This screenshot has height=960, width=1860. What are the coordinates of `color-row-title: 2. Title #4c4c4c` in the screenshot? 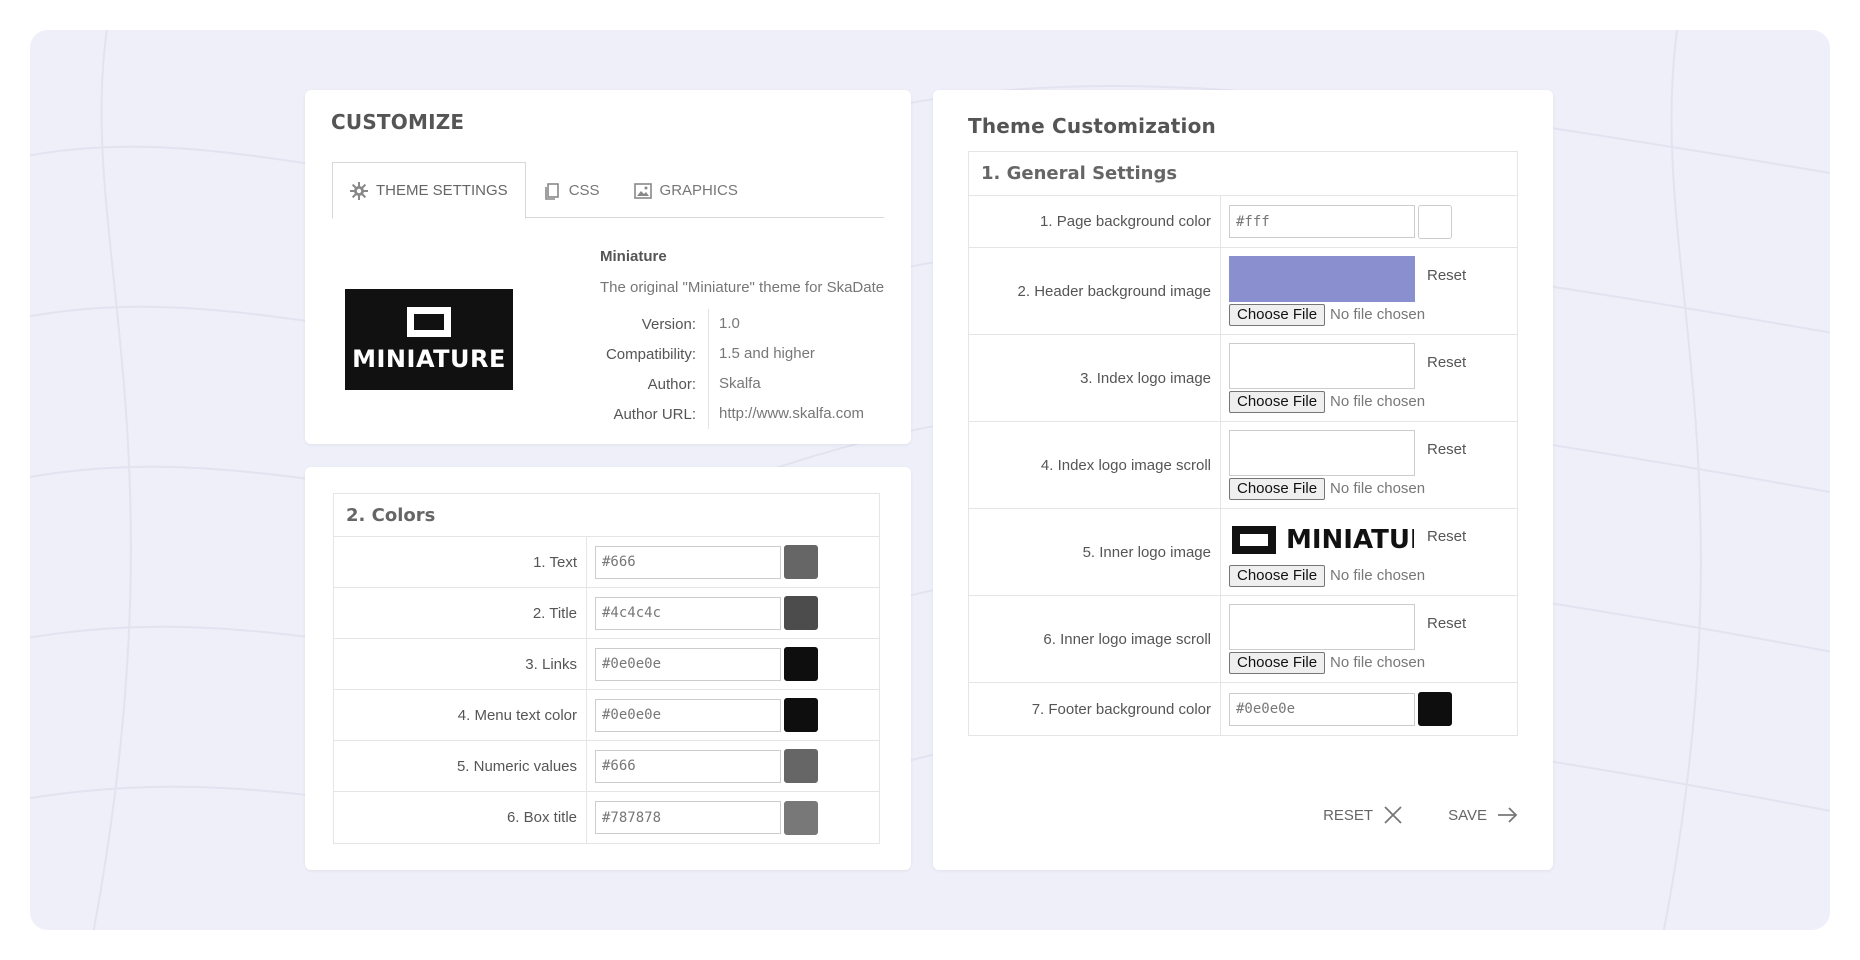 It's located at (606, 613).